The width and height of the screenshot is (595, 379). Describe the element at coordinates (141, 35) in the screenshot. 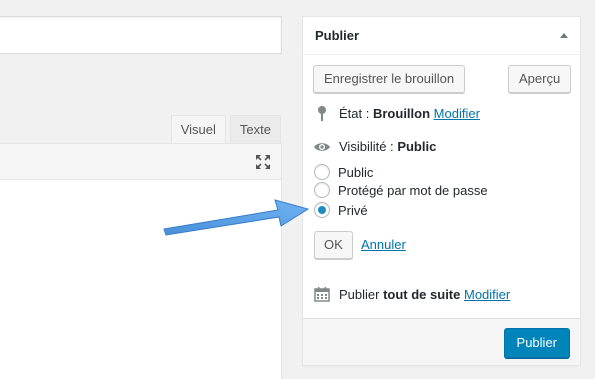

I see `post-title-input` at that location.